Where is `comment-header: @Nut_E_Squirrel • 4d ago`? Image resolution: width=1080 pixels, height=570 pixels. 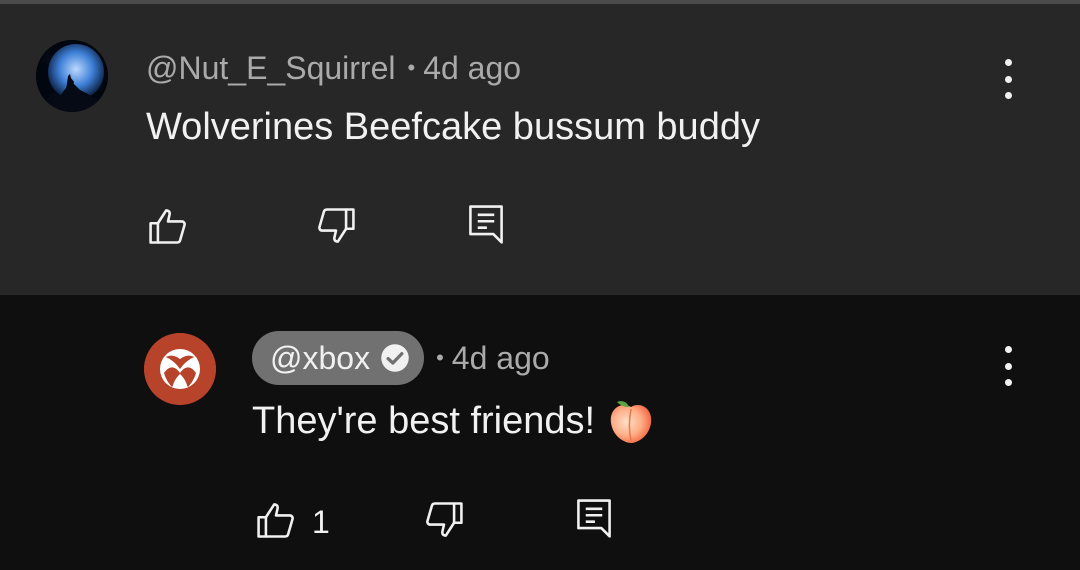
comment-header: @Nut_E_Squirrel • 4d ago is located at coordinates (333, 68).